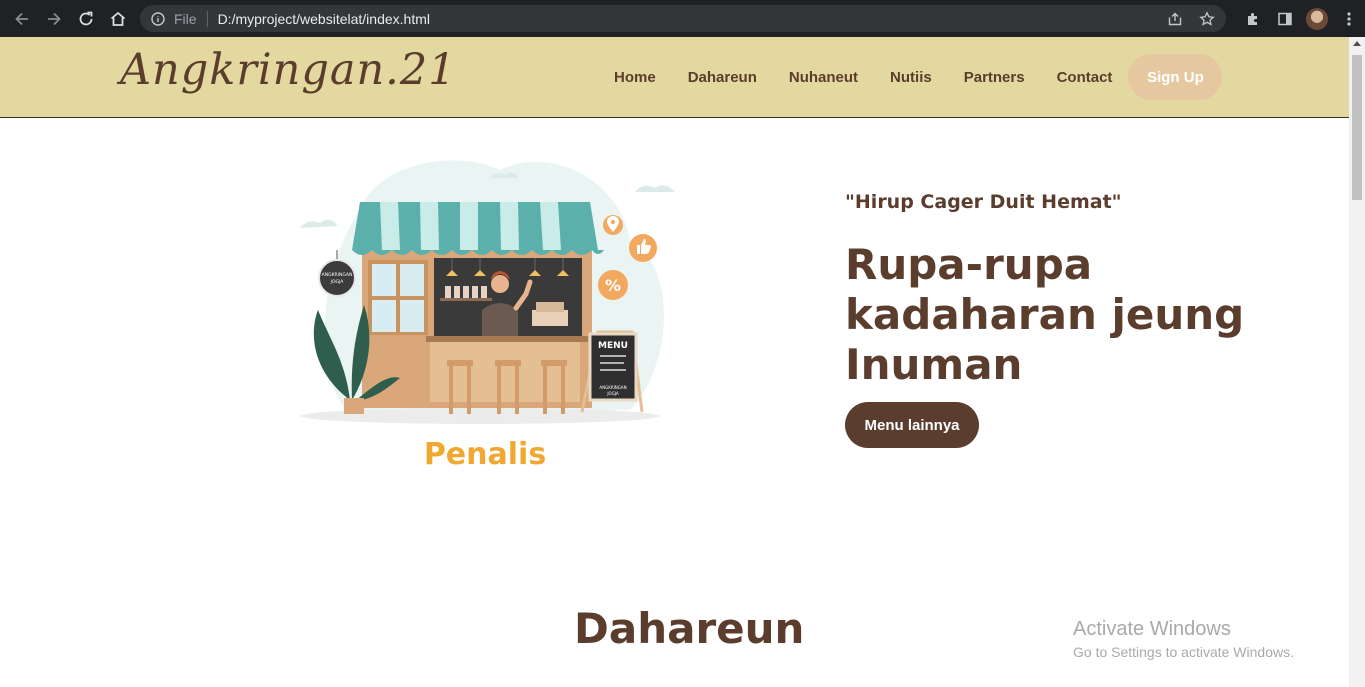 This screenshot has height=687, width=1365. Describe the element at coordinates (1175, 19) in the screenshot. I see `share-icon` at that location.